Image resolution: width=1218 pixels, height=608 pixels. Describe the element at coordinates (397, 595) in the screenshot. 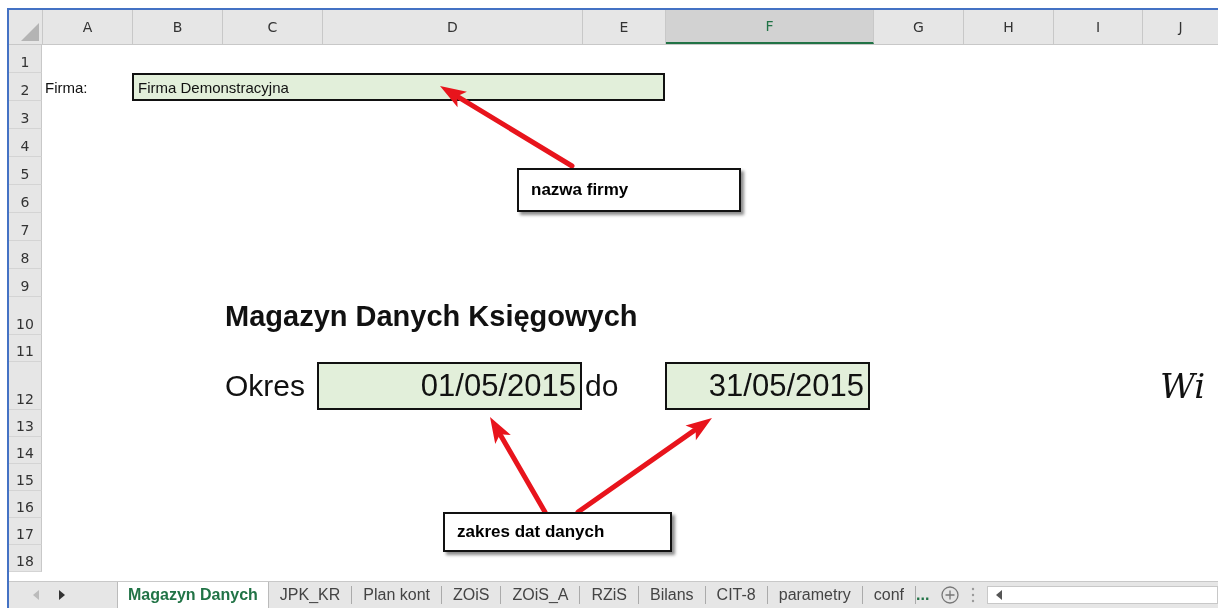

I see `sheet-tab: Plan kont` at that location.